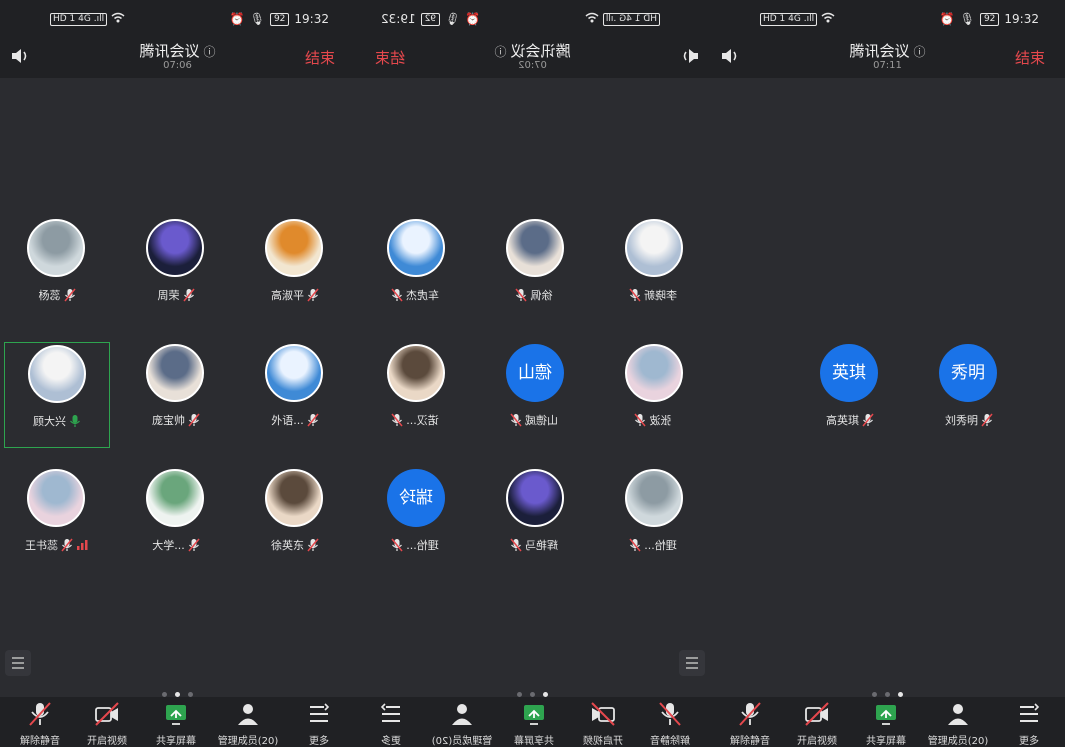  Describe the element at coordinates (248, 741) in the screenshot. I see `toolbar-label: 管理成员(20)` at that location.